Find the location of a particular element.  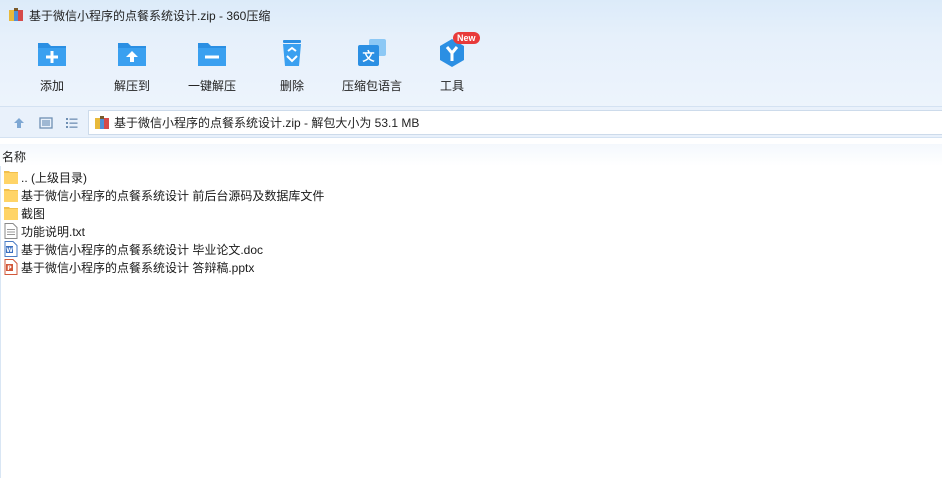

add-label: 添加 is located at coordinates (51, 86).